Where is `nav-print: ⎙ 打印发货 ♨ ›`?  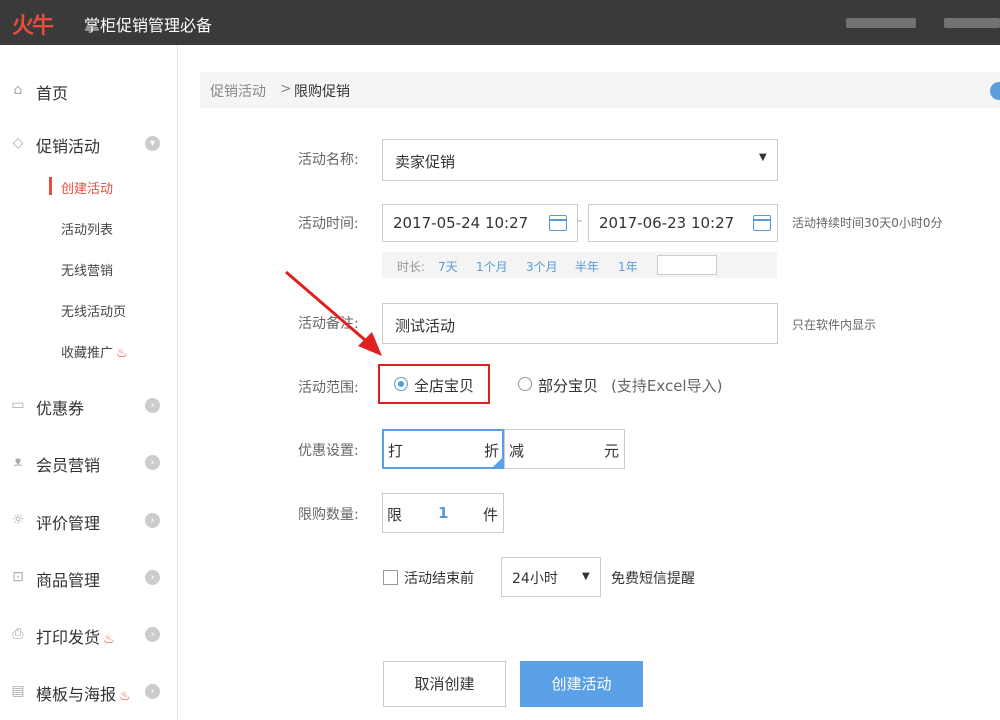
nav-print: ⎙ 打印发货 ♨ › is located at coordinates (89, 634).